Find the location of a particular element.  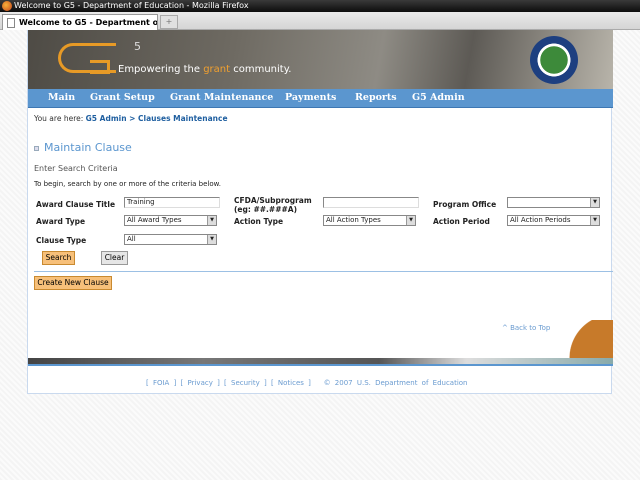

clear-button: Clear is located at coordinates (114, 258).